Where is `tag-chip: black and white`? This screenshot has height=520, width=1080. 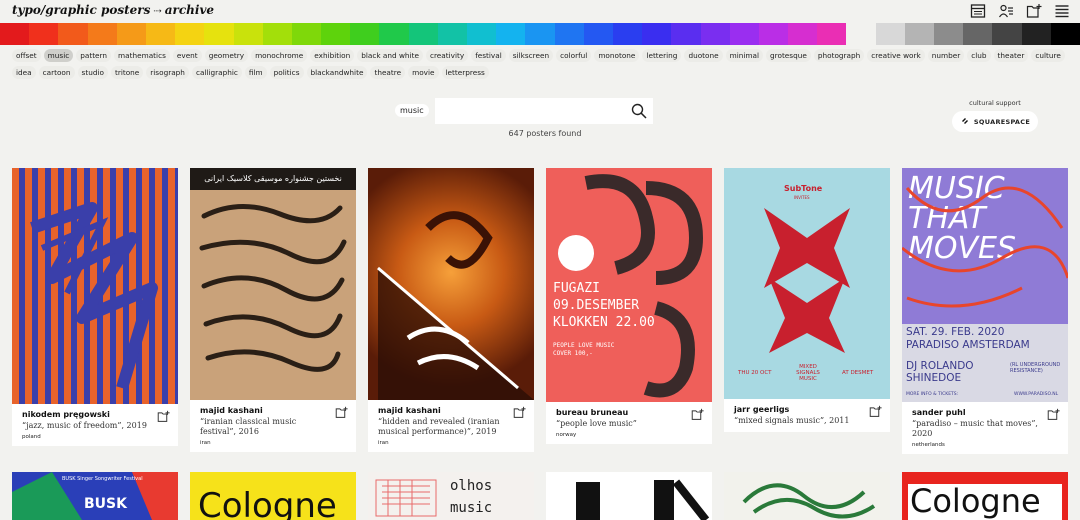 tag-chip: black and white is located at coordinates (390, 55).